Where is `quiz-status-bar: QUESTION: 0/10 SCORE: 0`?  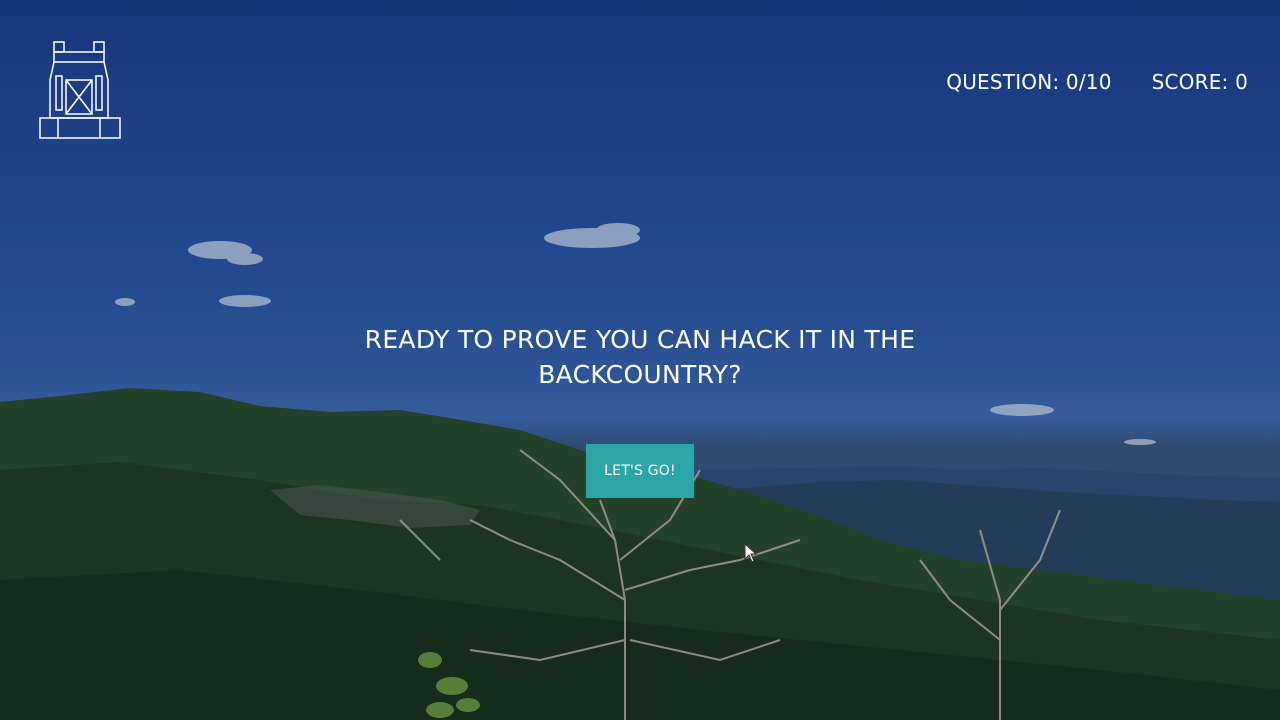 quiz-status-bar: QUESTION: 0/10 SCORE: 0 is located at coordinates (1097, 82).